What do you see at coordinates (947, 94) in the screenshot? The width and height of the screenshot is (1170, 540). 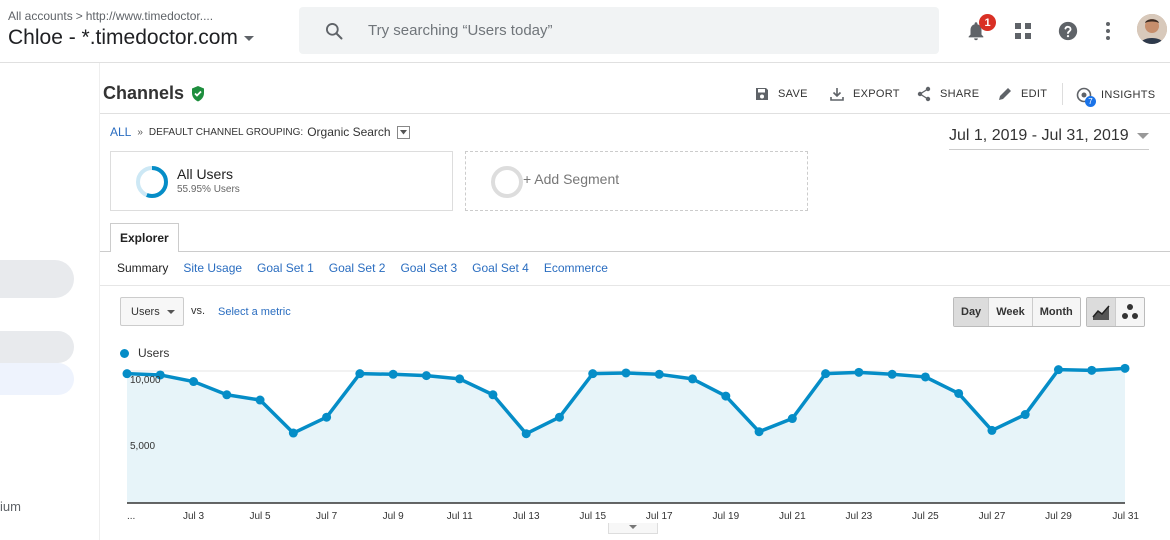 I see `share-button: SHARE` at bounding box center [947, 94].